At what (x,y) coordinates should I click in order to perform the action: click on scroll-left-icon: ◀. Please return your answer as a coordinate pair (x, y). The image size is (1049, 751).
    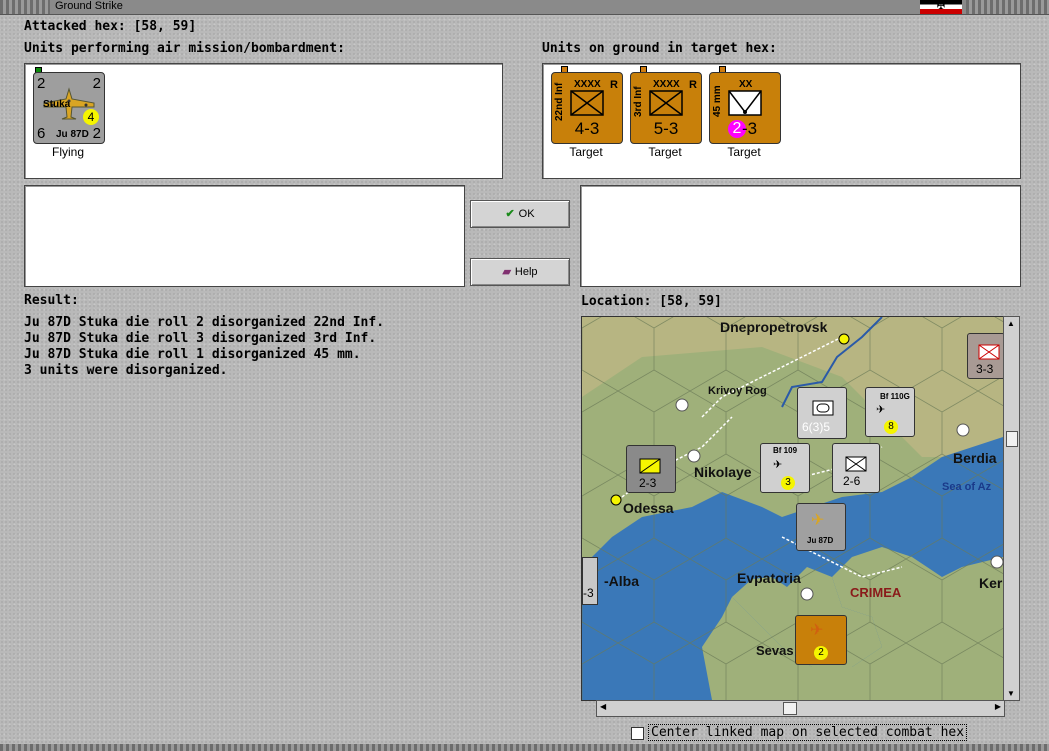
    Looking at the image, I should click on (603, 706).